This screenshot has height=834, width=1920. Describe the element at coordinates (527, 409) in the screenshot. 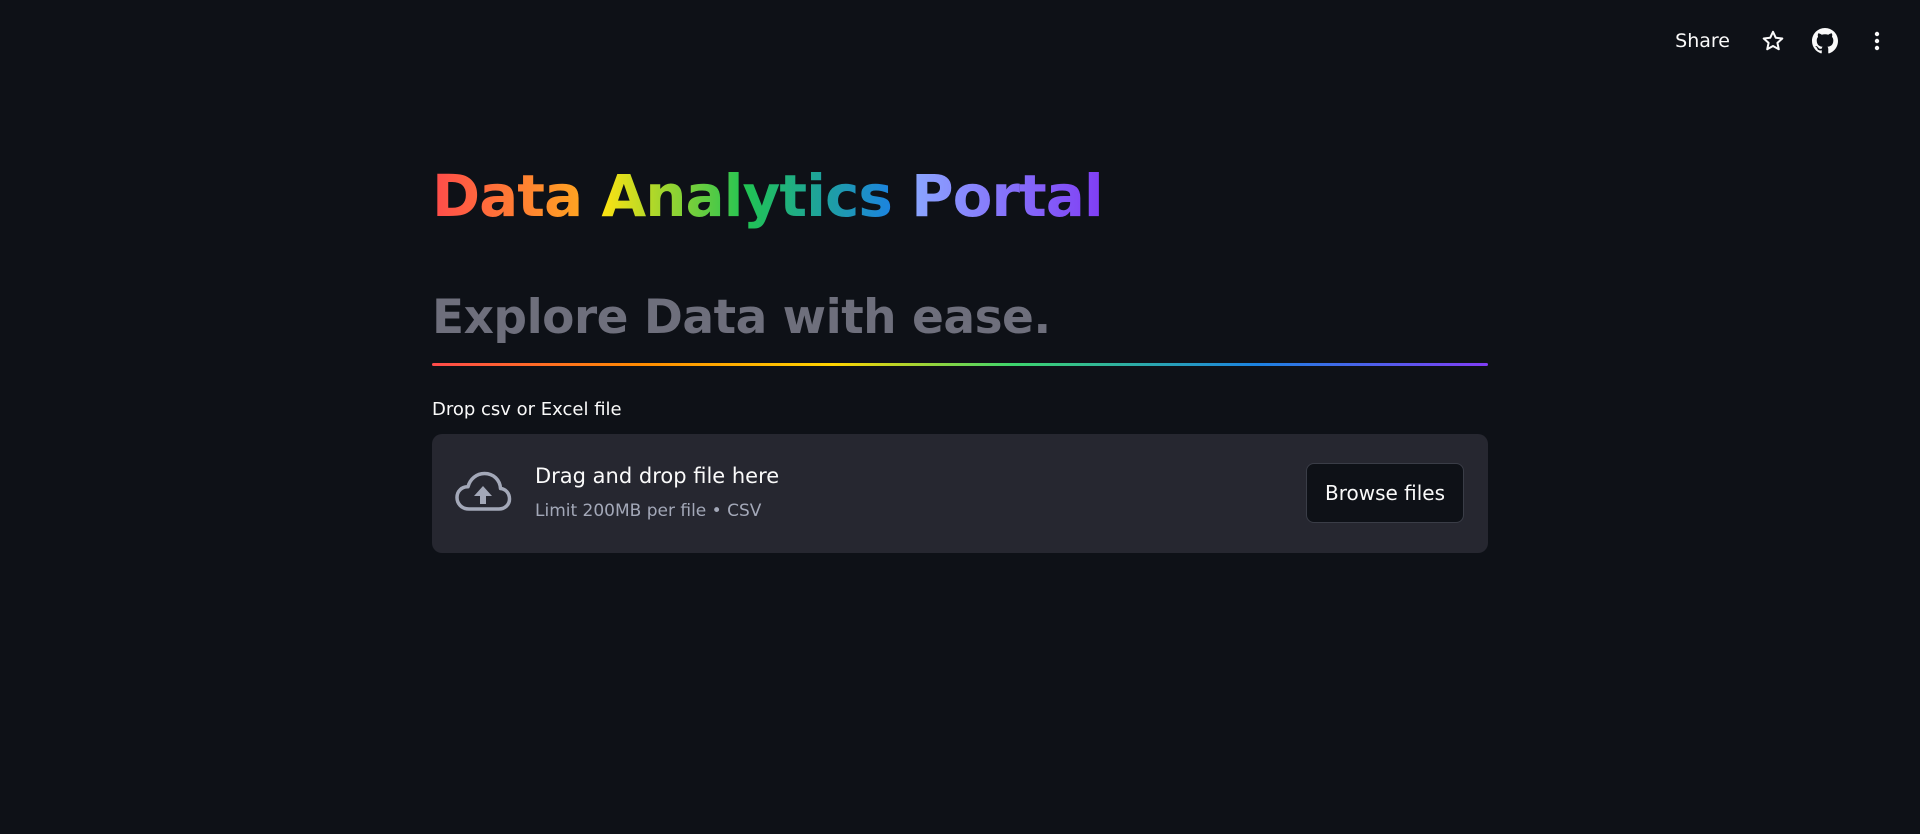

I see `file-uploader-label: Drop csv or Excel file` at that location.